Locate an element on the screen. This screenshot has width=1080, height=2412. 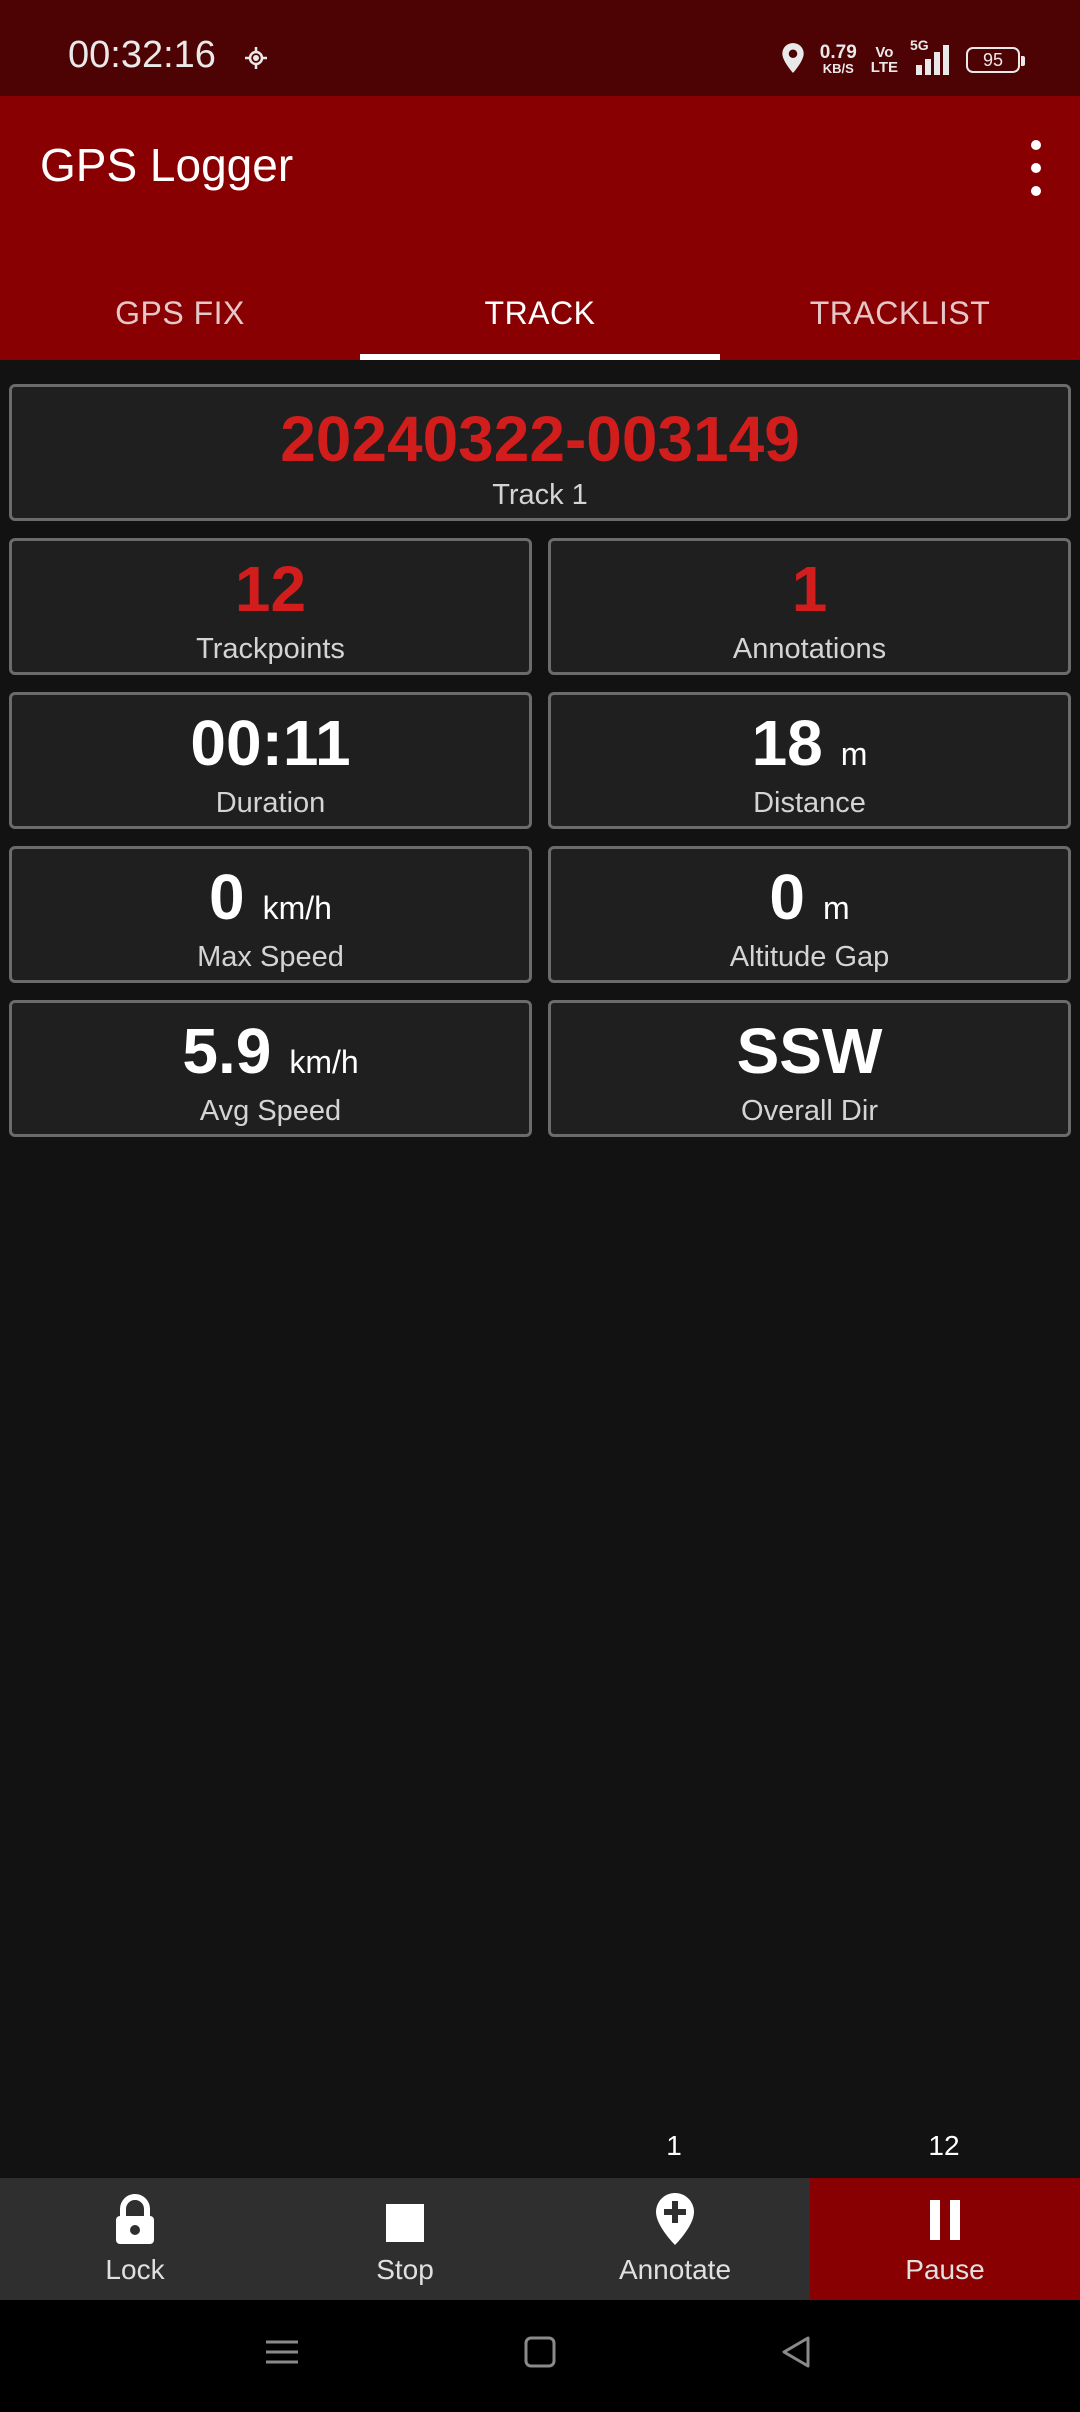
lock-icon is located at coordinates (135, 2222).